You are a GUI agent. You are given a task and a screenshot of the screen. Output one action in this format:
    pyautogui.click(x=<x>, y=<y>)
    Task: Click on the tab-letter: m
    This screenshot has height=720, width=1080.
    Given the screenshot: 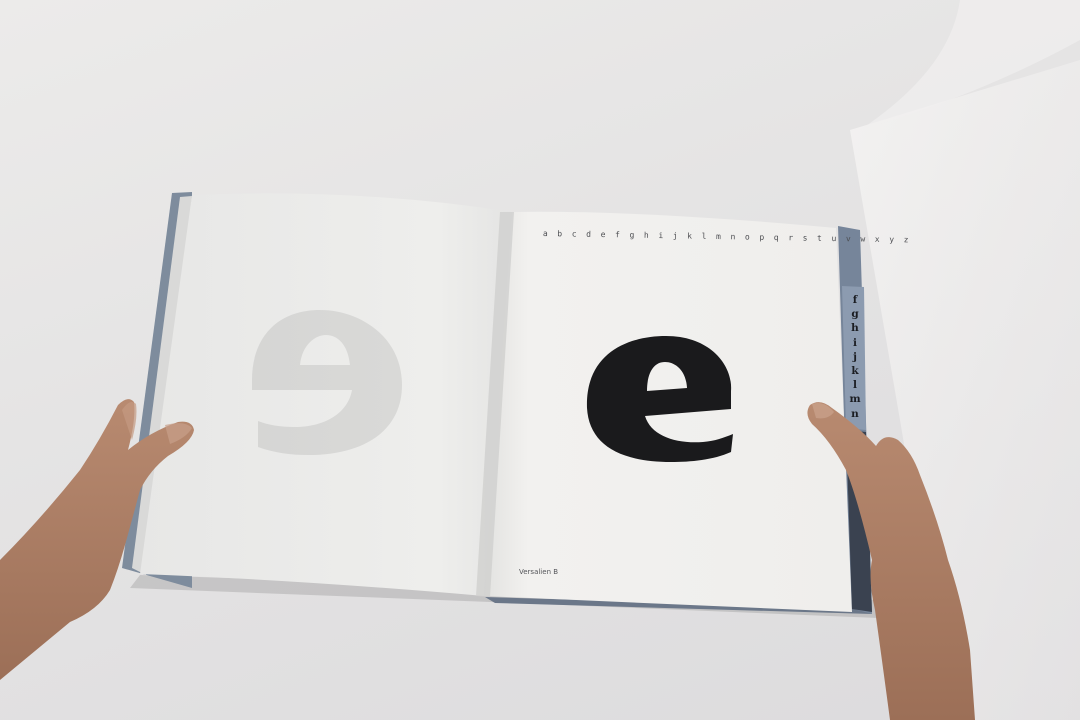 What is the action you would take?
    pyautogui.click(x=855, y=399)
    